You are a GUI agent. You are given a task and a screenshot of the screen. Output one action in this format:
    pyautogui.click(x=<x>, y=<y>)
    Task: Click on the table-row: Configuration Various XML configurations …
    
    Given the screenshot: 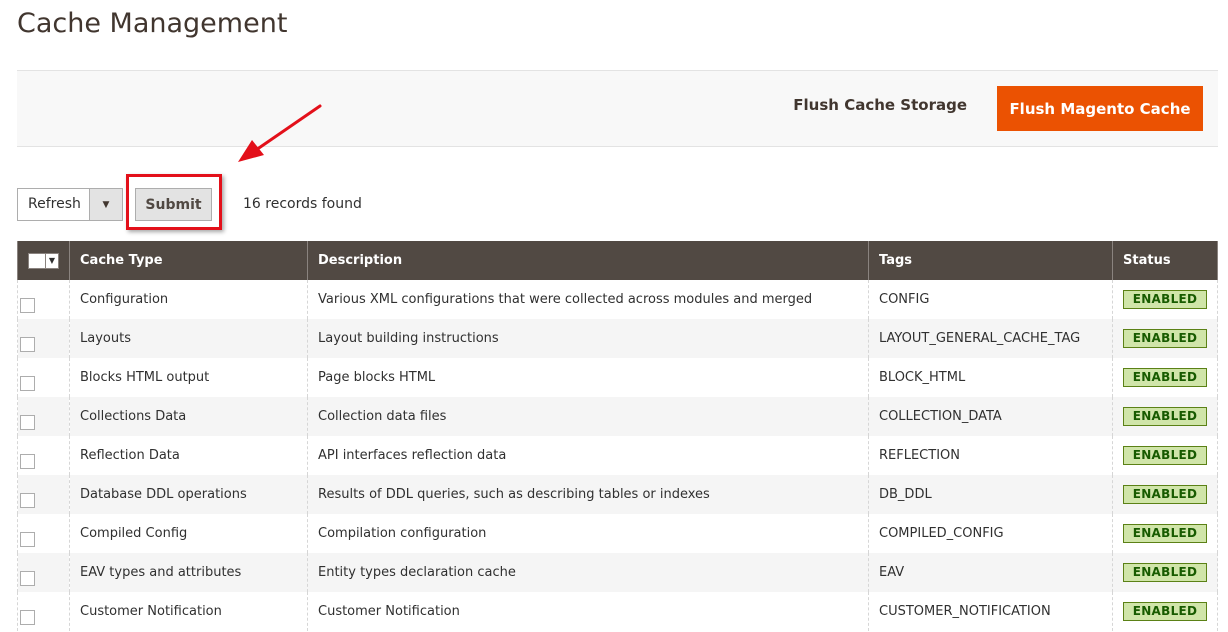 What is the action you would take?
    pyautogui.click(x=617, y=299)
    